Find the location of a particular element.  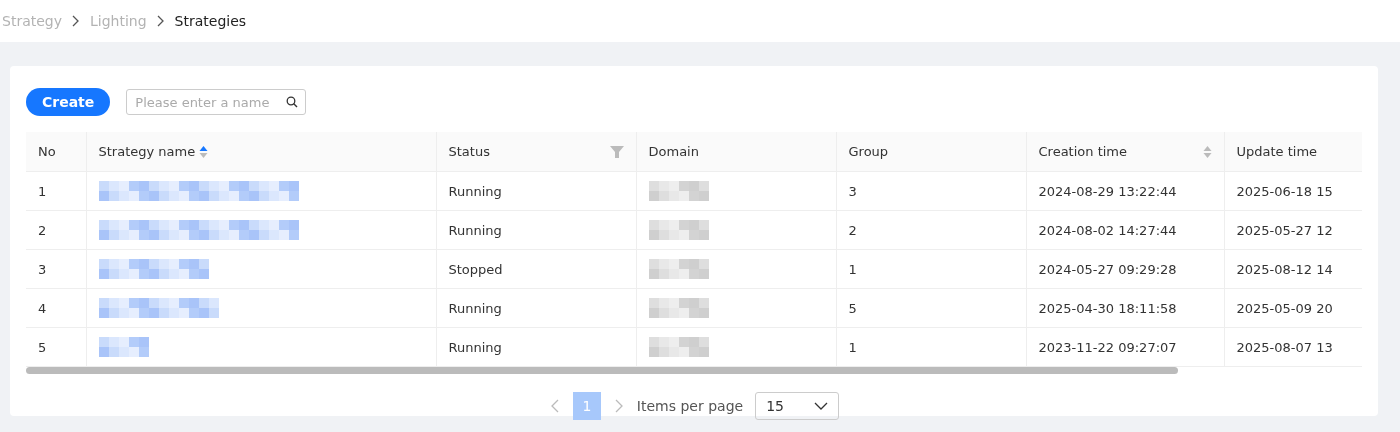

column-header: Group is located at coordinates (868, 151).